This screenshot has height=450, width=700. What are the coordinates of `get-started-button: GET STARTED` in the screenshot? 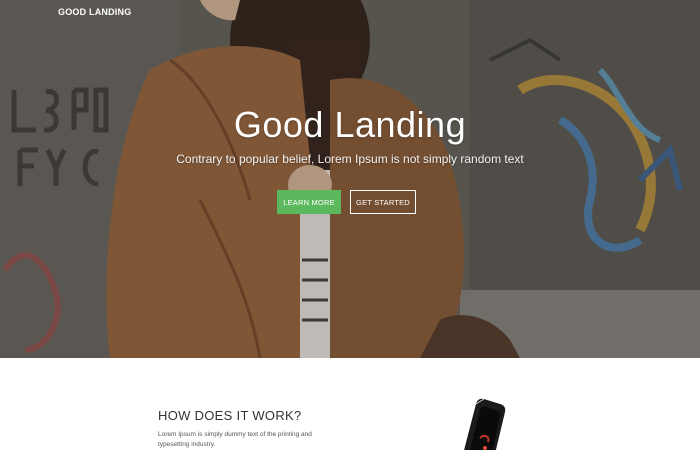 It's located at (383, 202).